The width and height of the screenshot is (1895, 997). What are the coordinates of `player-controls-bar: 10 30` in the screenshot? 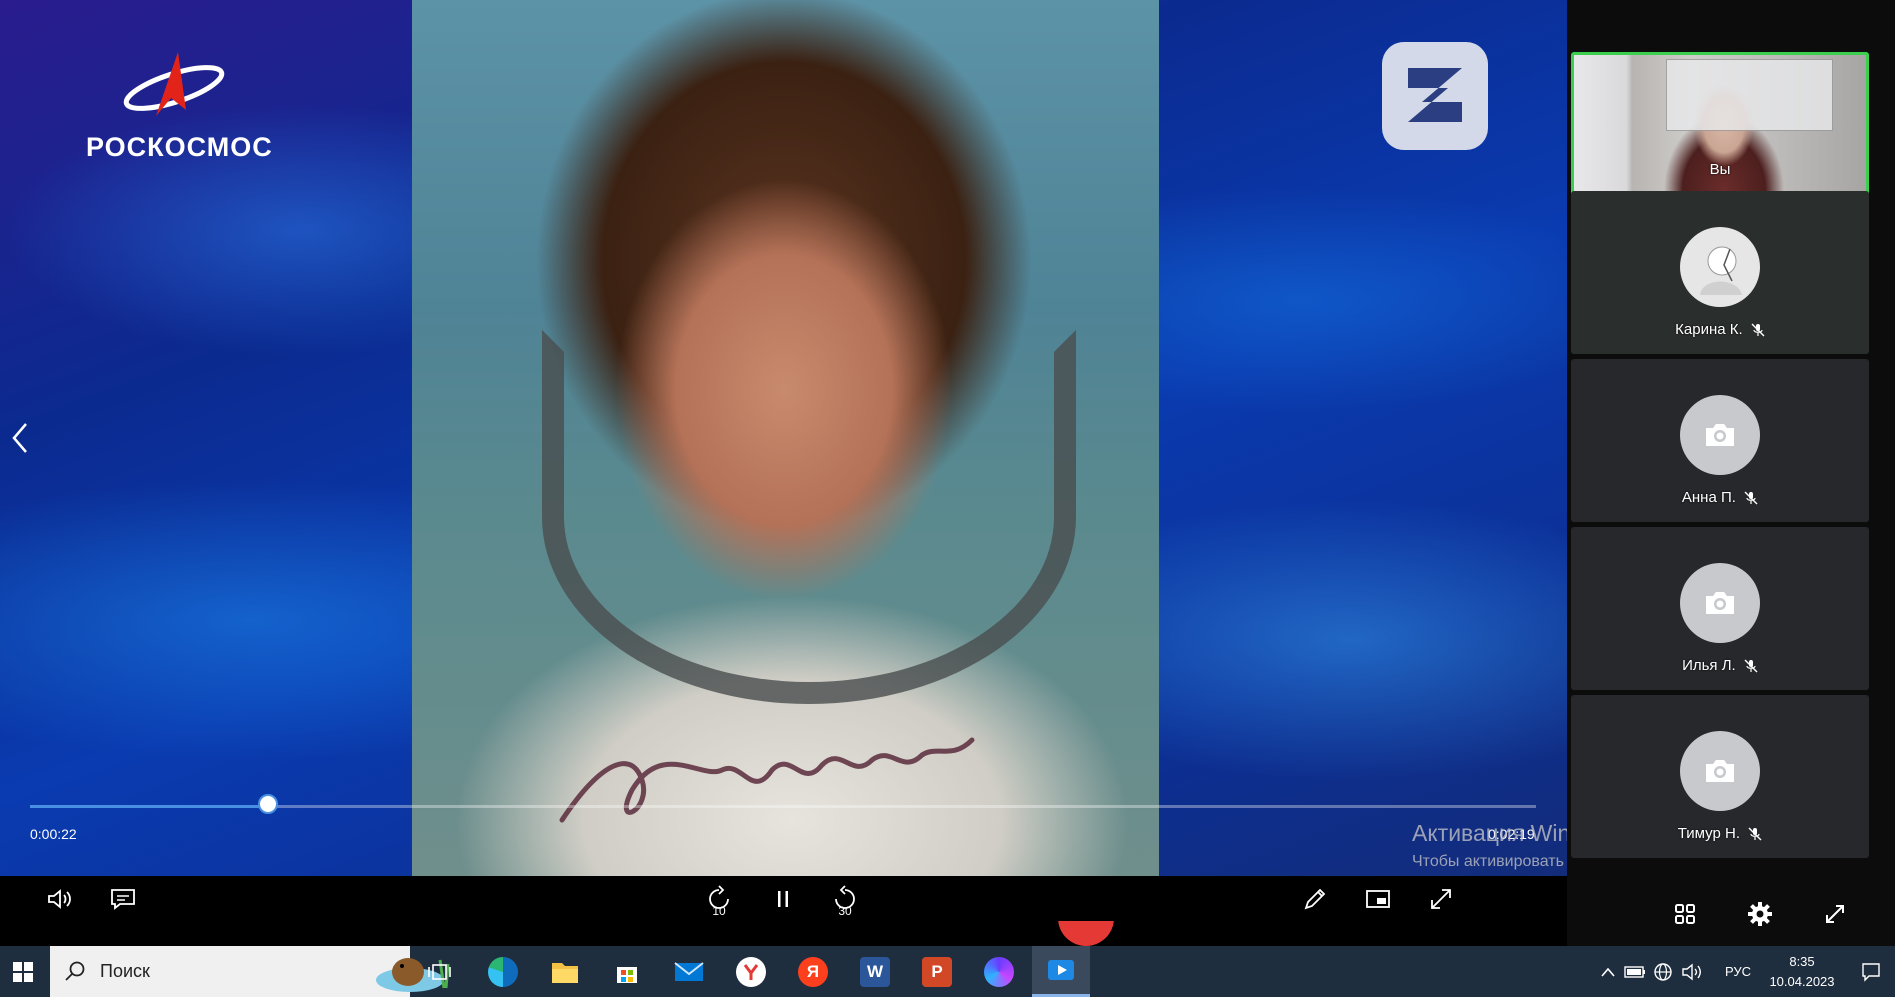 It's located at (783, 898).